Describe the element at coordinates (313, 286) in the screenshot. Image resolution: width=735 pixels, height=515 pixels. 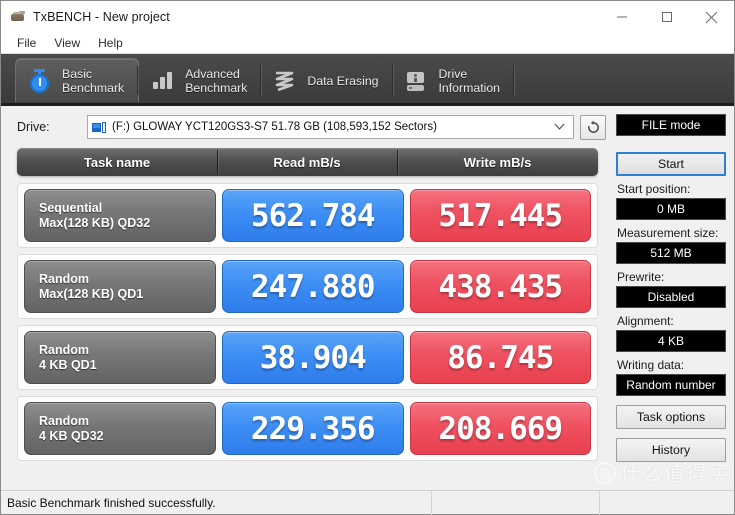
I see `read-value: 247.880` at that location.